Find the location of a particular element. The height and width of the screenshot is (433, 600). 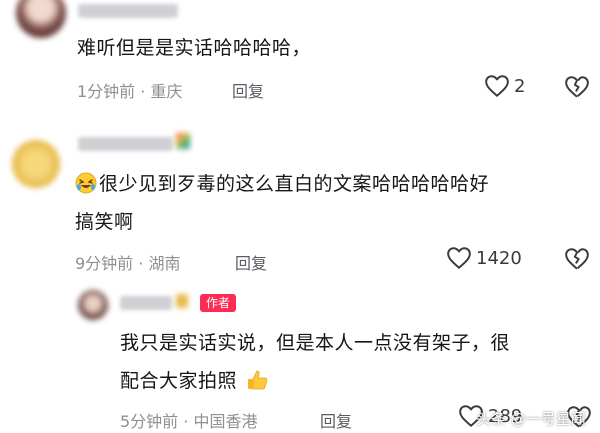

like-button: 2 is located at coordinates (504, 86).